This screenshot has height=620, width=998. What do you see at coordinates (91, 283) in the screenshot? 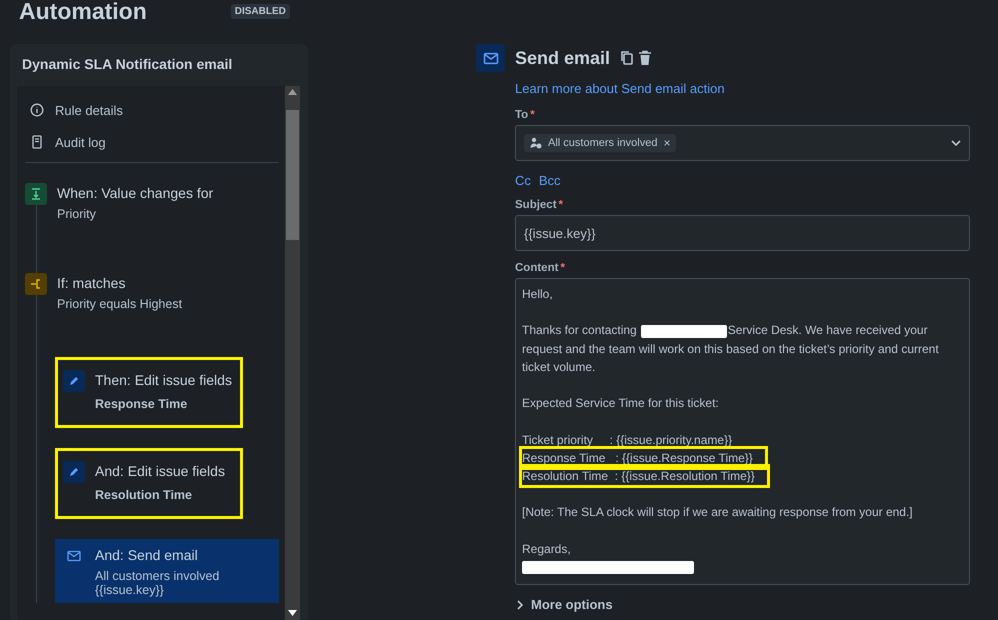
I see `step-title: If: matches` at bounding box center [91, 283].